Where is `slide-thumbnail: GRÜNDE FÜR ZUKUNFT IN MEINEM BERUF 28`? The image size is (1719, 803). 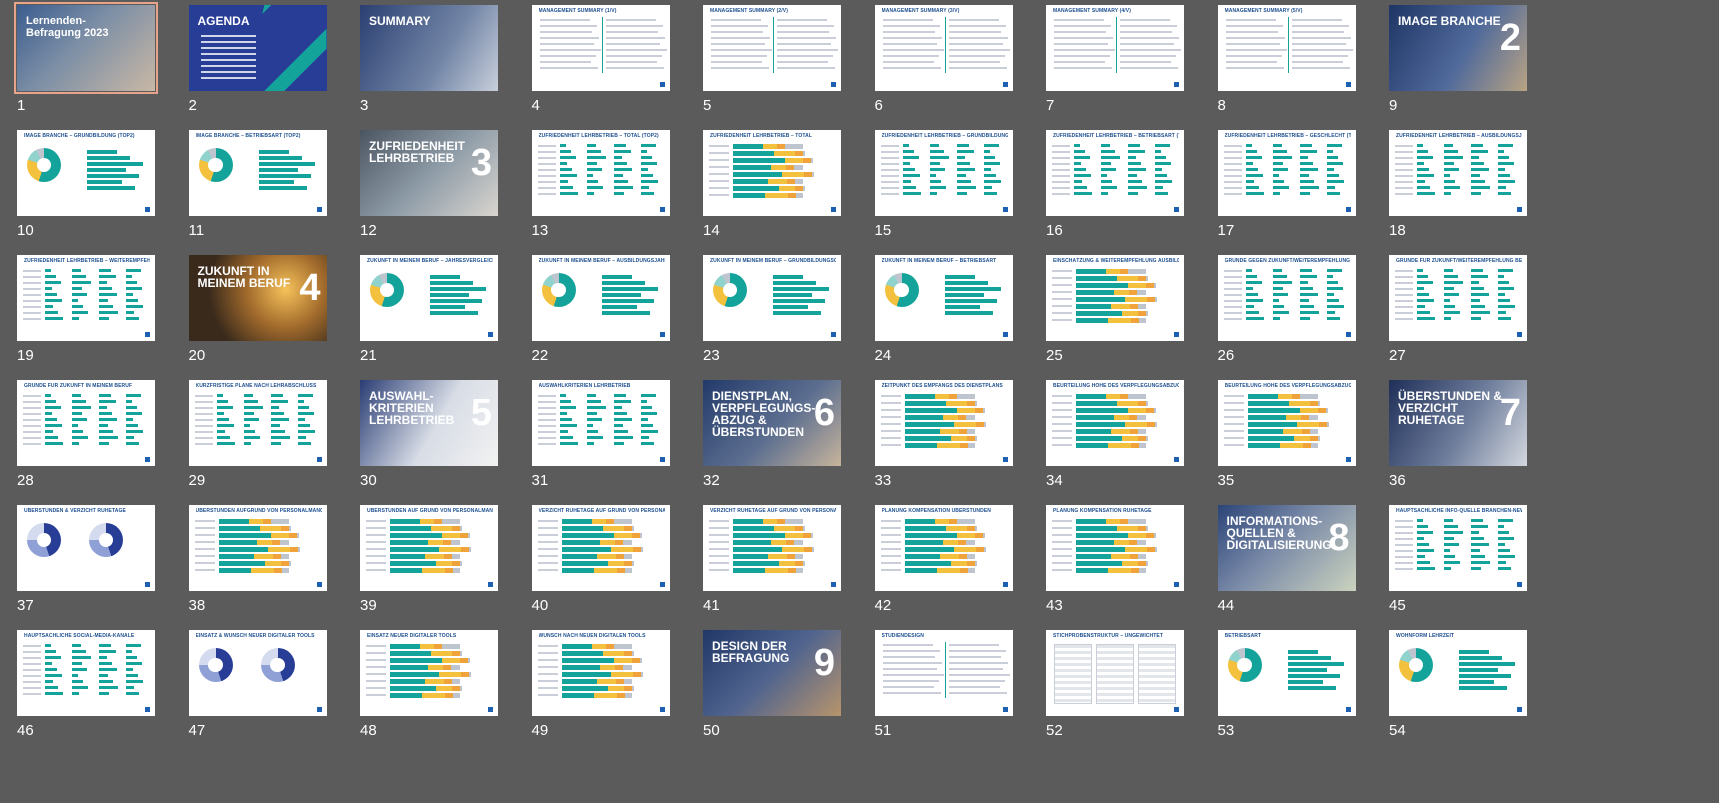
slide-thumbnail: GRÜNDE FÜR ZUKUNFT IN MEINEM BERUF 28 is located at coordinates (77, 437).